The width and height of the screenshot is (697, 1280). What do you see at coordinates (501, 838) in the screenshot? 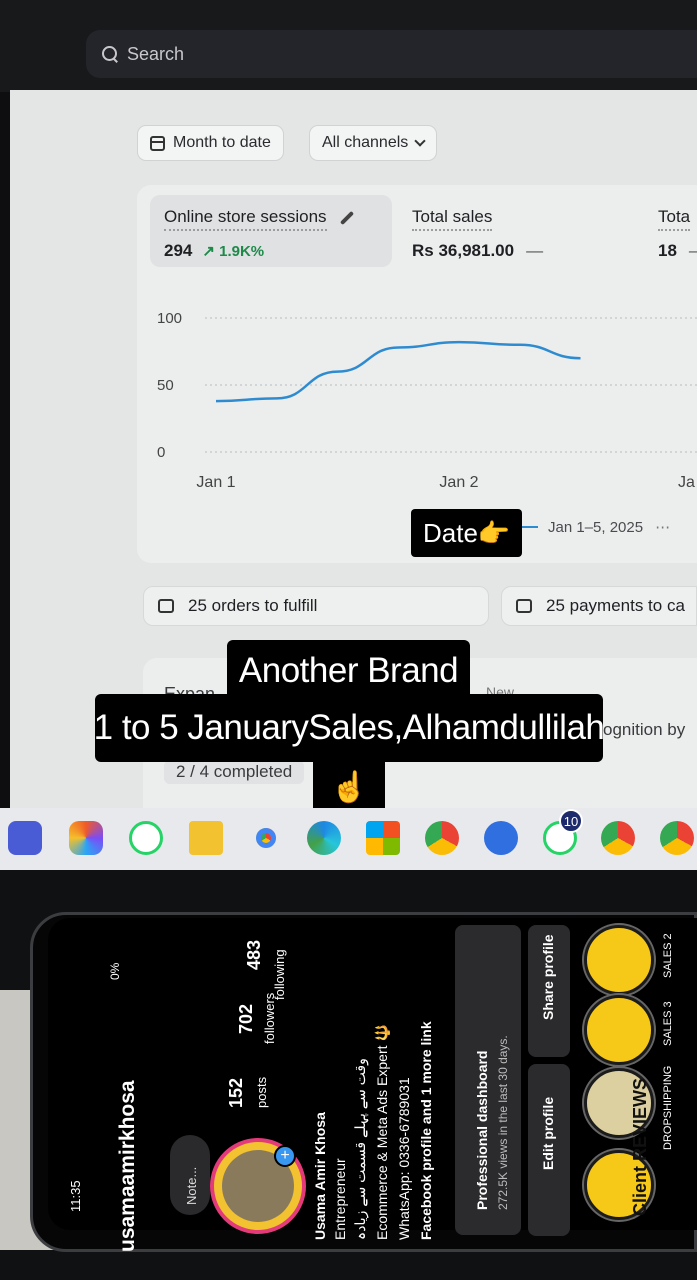
I see `bluetooth-app-icon` at bounding box center [501, 838].